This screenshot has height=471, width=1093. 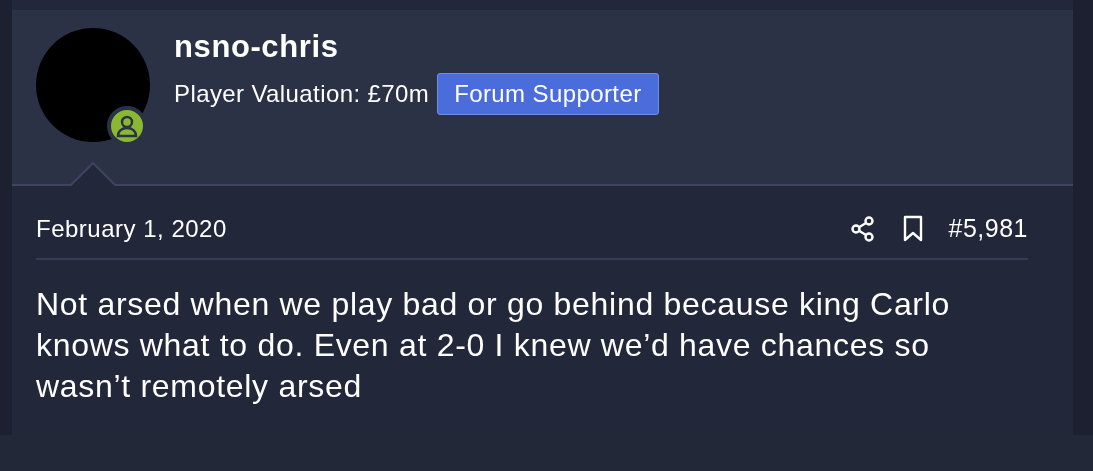 What do you see at coordinates (131, 228) in the screenshot?
I see `post-date-link: February 1, 2020` at bounding box center [131, 228].